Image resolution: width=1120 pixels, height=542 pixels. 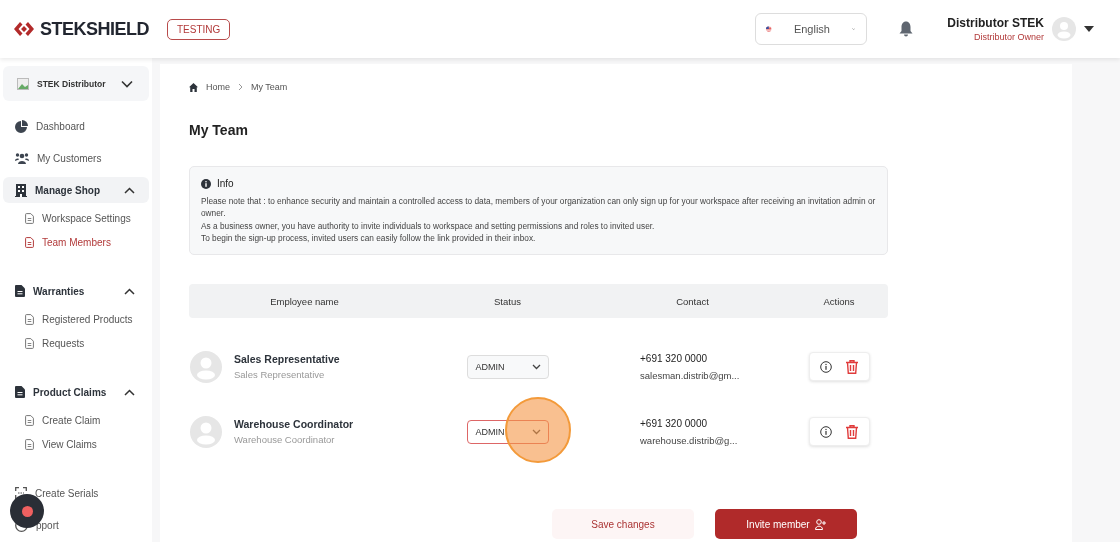 What do you see at coordinates (839, 301) in the screenshot?
I see `column-header: Actions` at bounding box center [839, 301].